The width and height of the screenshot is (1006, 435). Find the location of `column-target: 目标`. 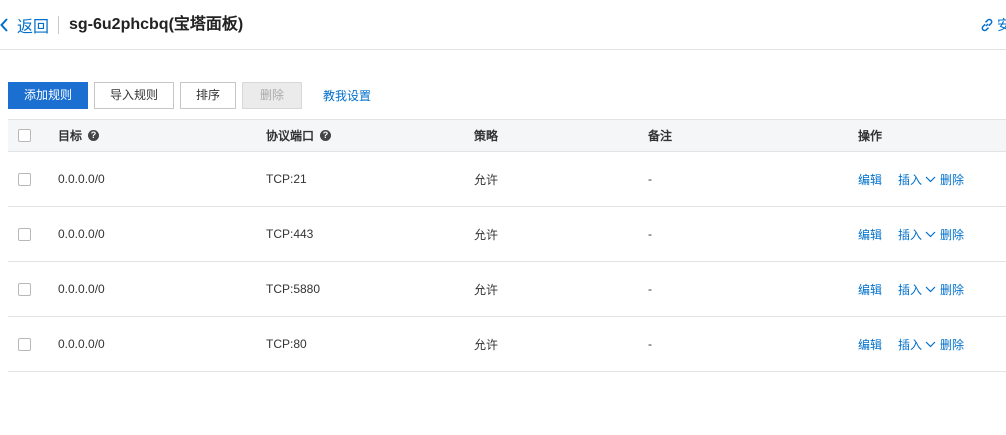

column-target: 目标 is located at coordinates (70, 136).